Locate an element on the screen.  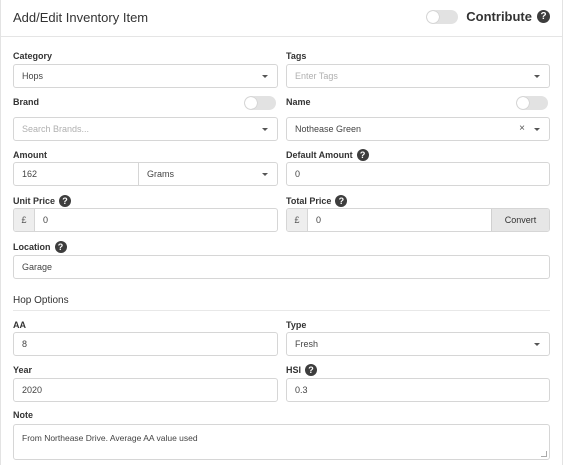
name-label-text: Name is located at coordinates (298, 102).